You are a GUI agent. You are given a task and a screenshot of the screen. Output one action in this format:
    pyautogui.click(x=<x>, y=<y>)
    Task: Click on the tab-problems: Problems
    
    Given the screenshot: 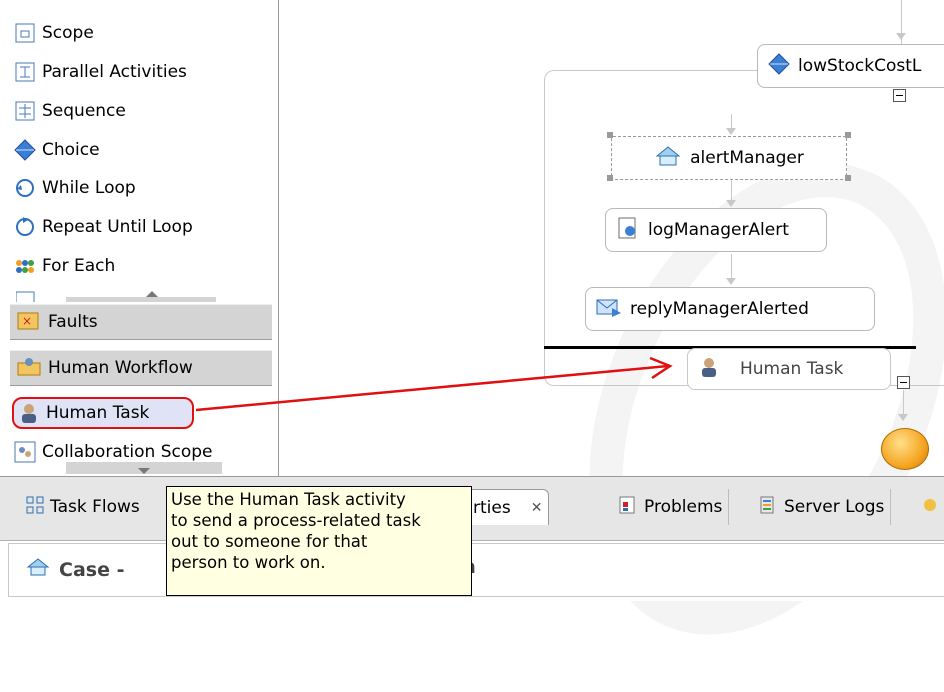 What is the action you would take?
    pyautogui.click(x=671, y=507)
    